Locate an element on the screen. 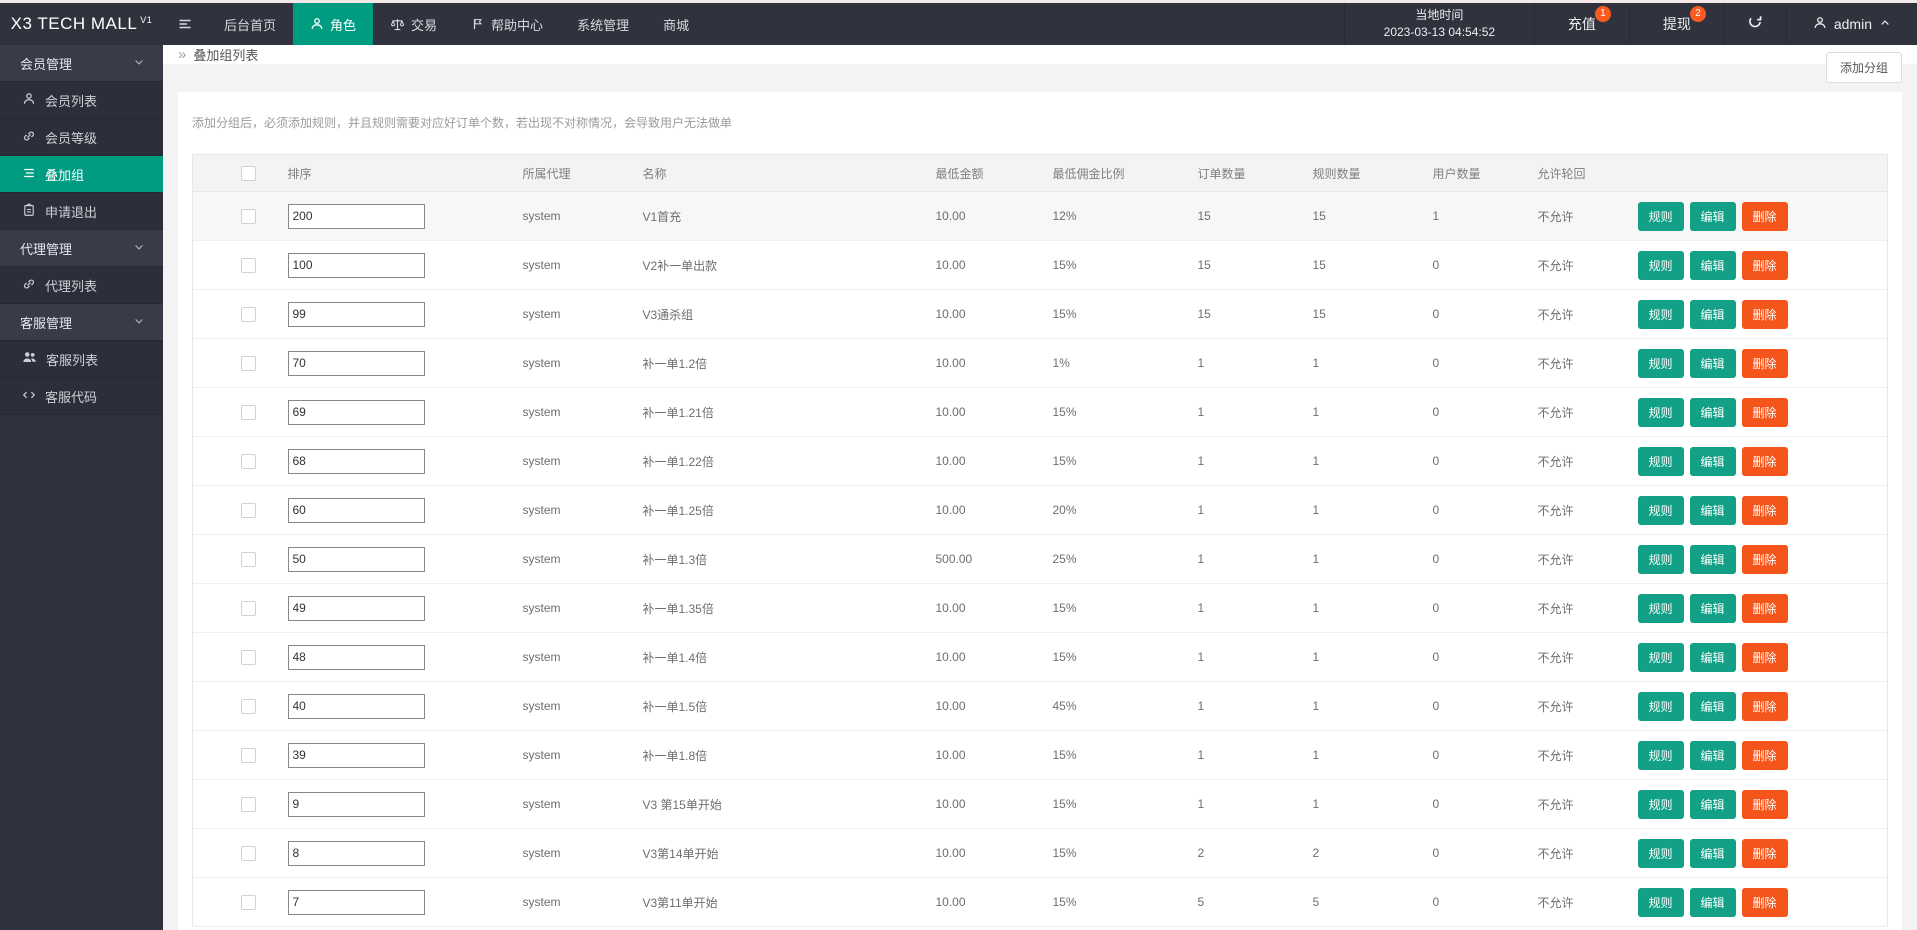 This screenshot has width=1917, height=930. sidebar-item-1: 会员列表 is located at coordinates (81, 100).